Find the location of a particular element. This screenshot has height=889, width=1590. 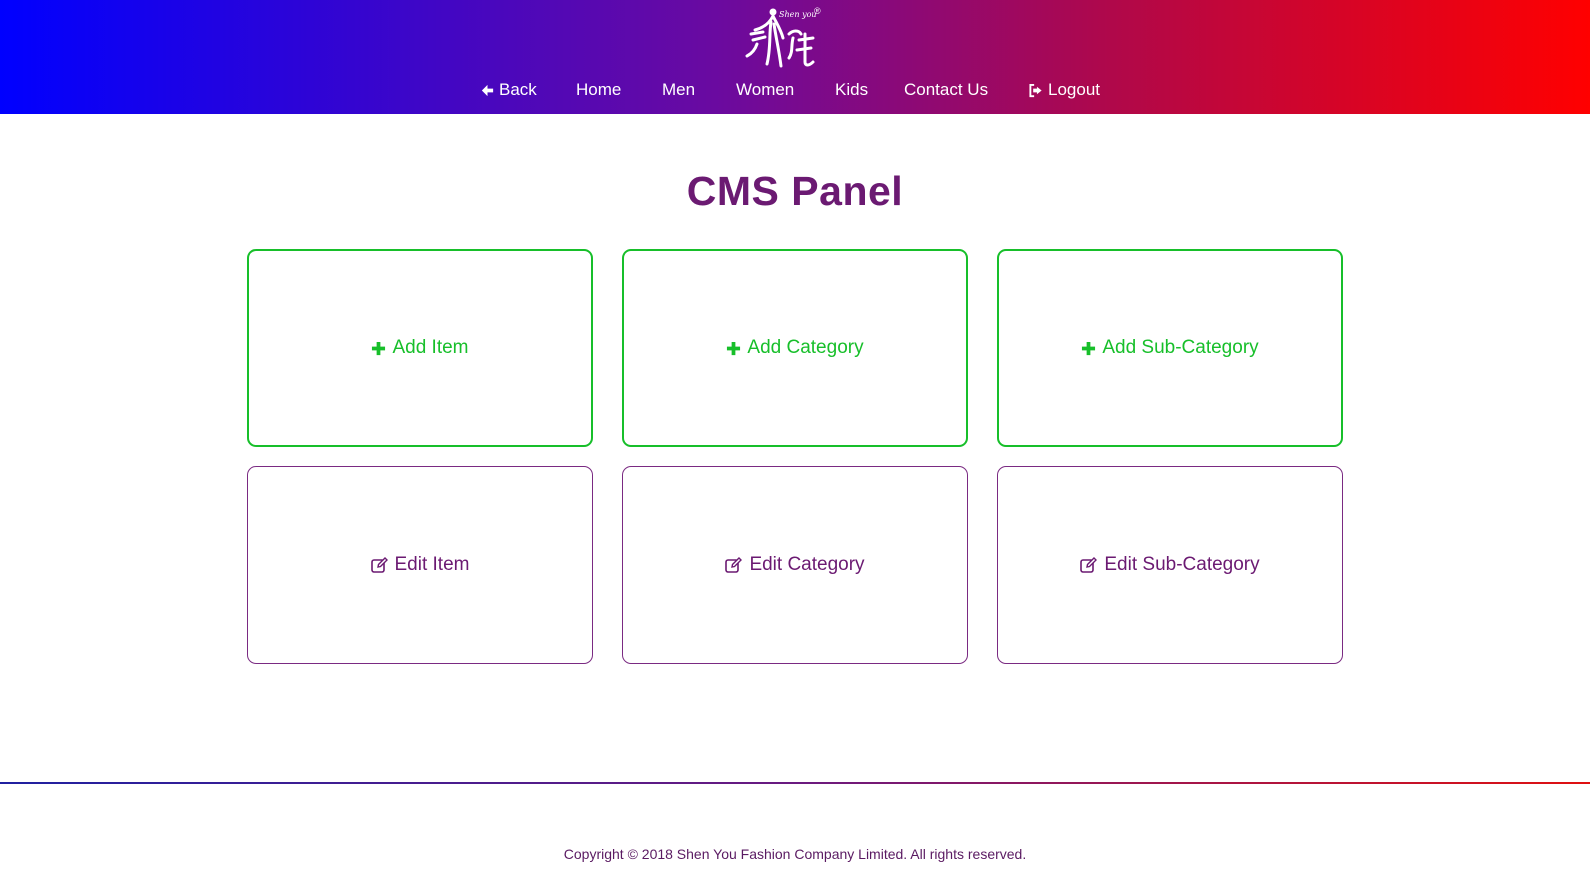

nav-label: Home is located at coordinates (599, 89).